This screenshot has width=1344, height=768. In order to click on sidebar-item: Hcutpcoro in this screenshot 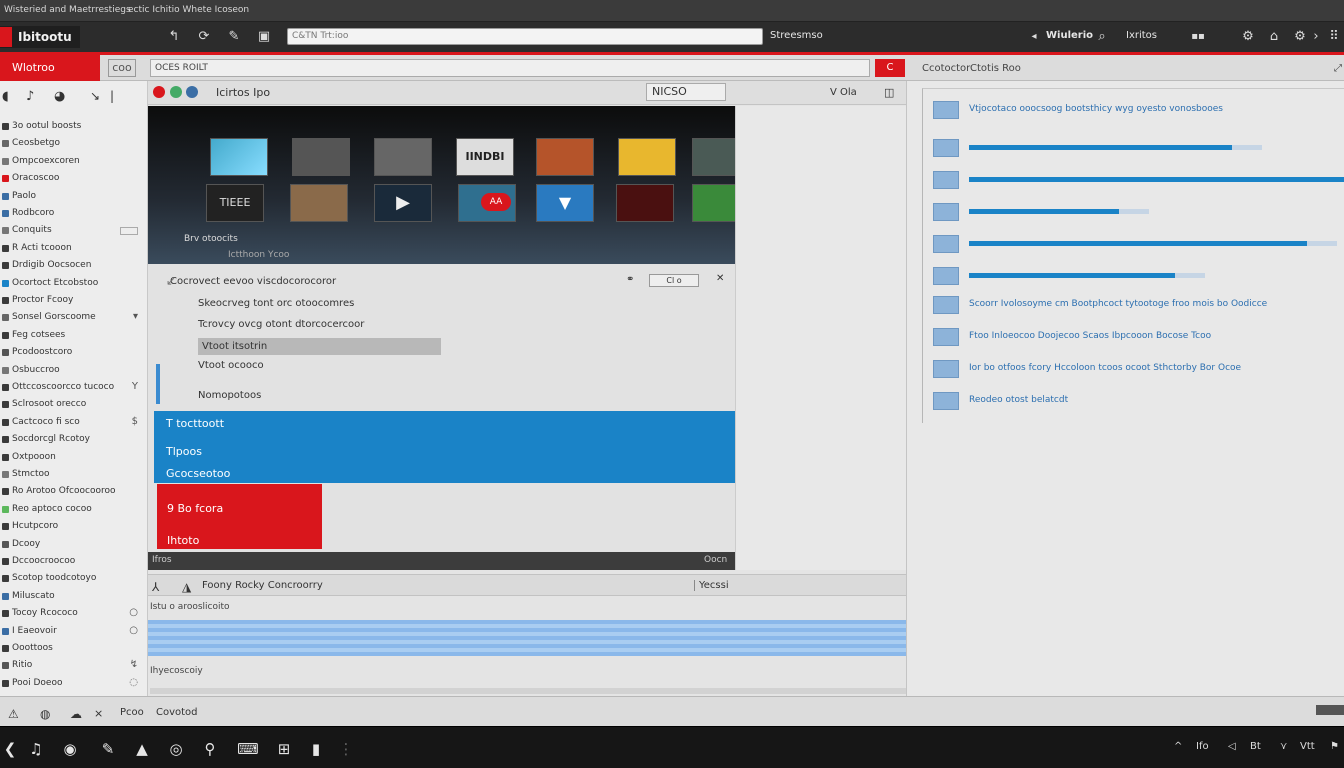, I will do `click(74, 527)`.